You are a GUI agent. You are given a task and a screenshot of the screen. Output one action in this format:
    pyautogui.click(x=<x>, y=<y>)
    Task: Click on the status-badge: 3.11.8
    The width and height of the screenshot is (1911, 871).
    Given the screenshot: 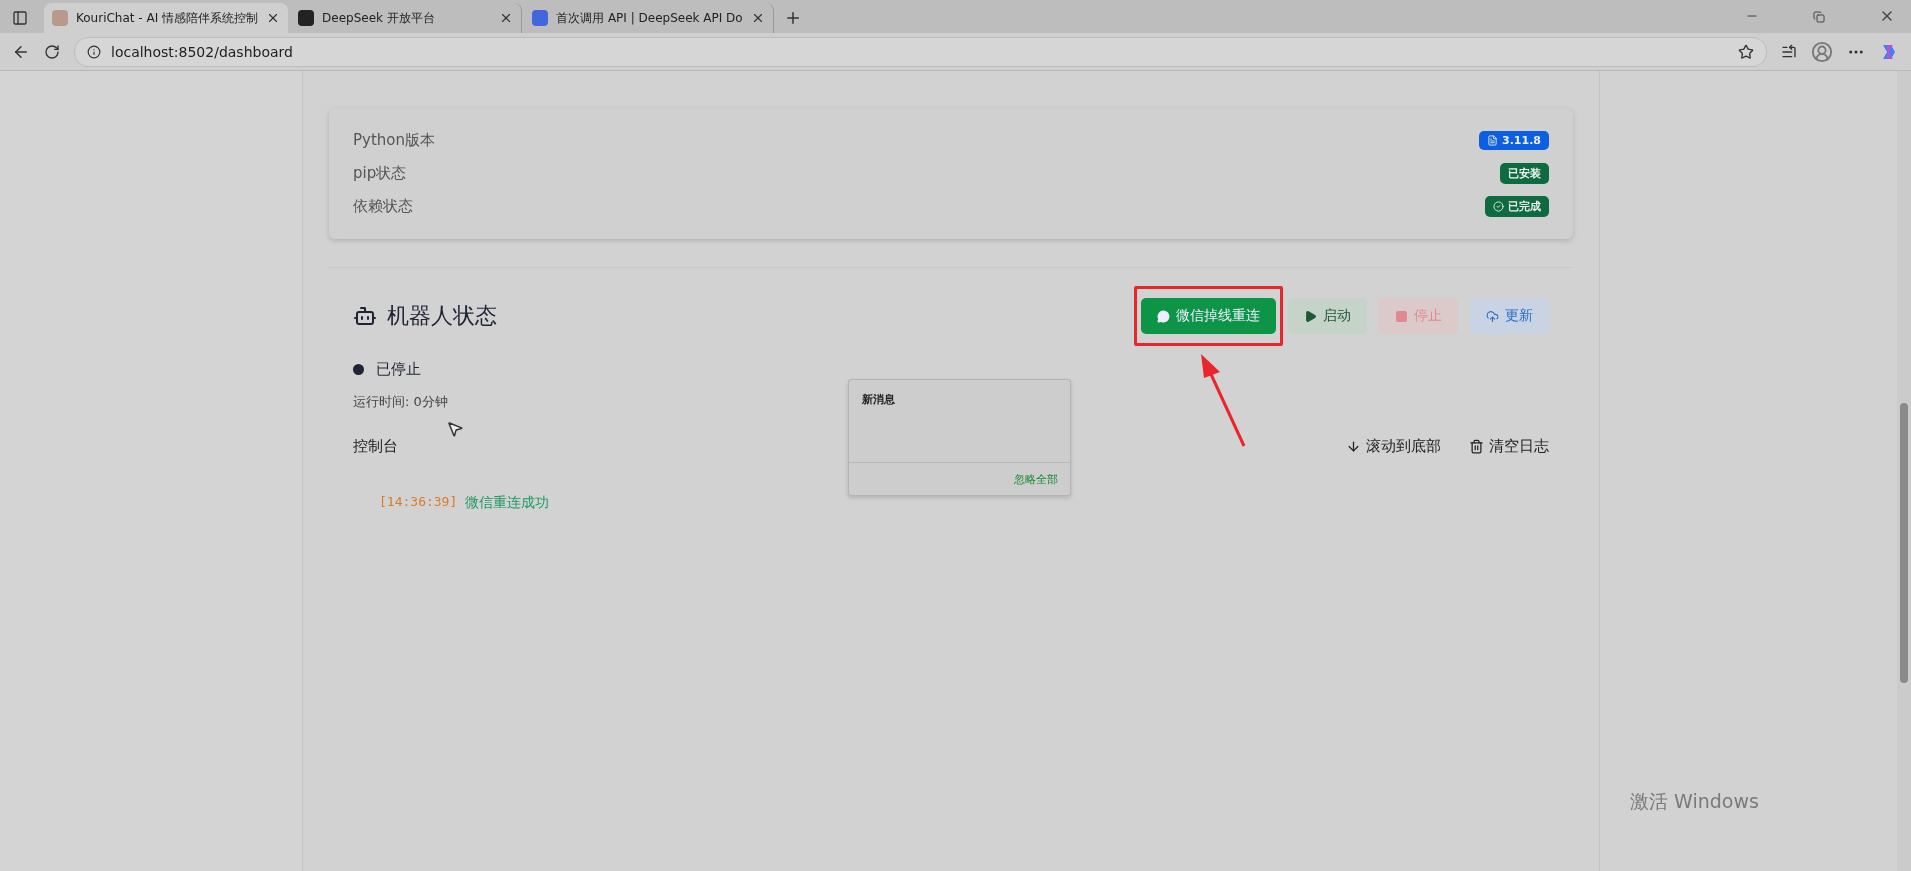 What is the action you would take?
    pyautogui.click(x=1514, y=140)
    